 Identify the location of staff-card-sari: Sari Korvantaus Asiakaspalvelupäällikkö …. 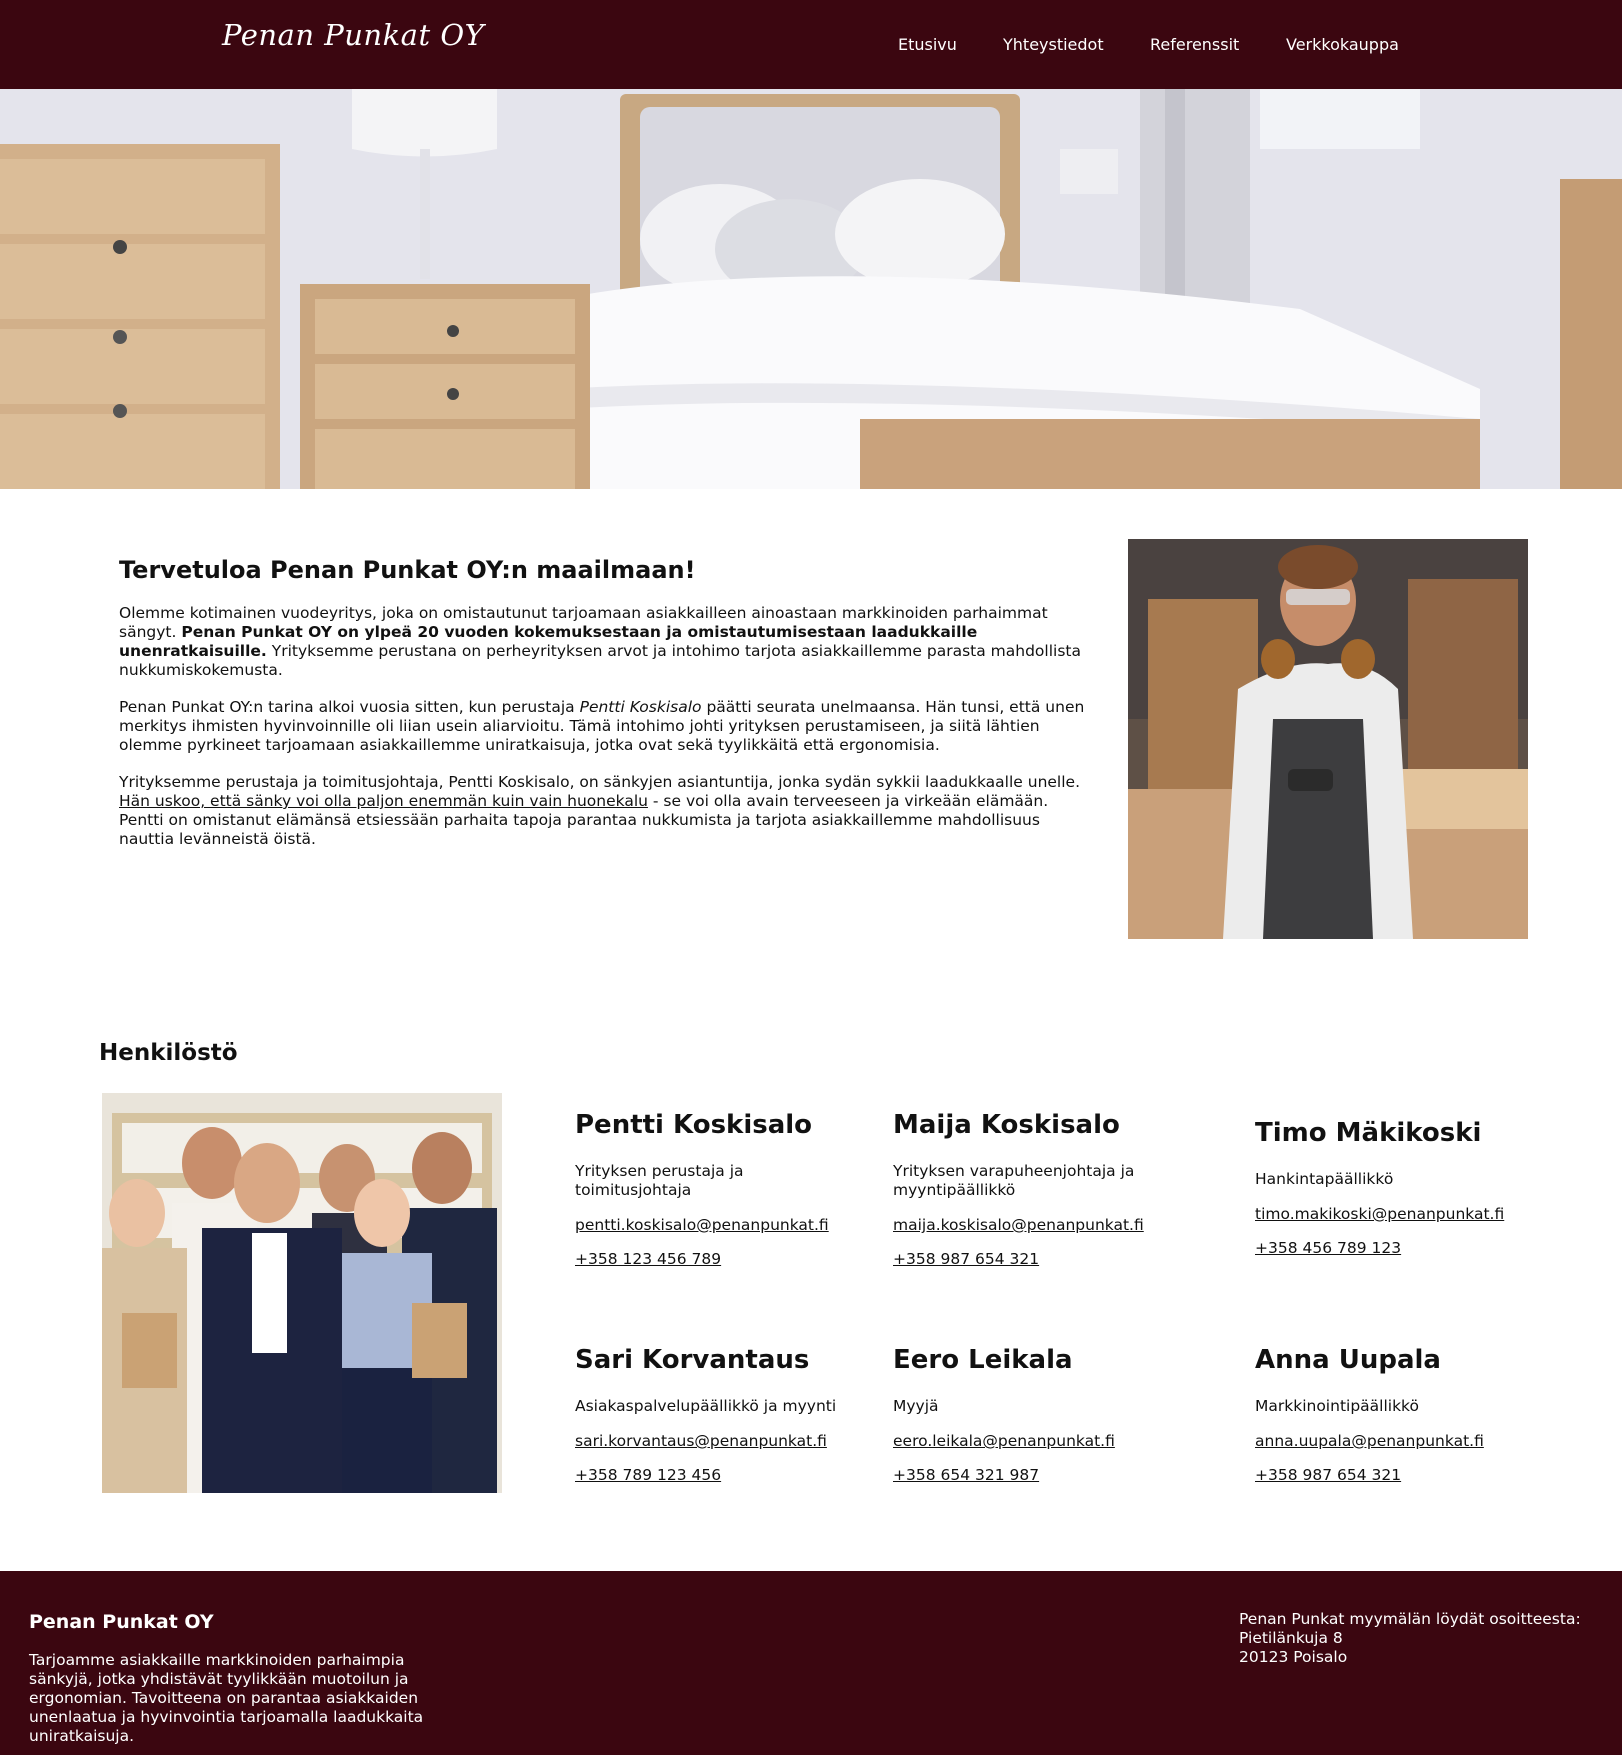
(725, 1422).